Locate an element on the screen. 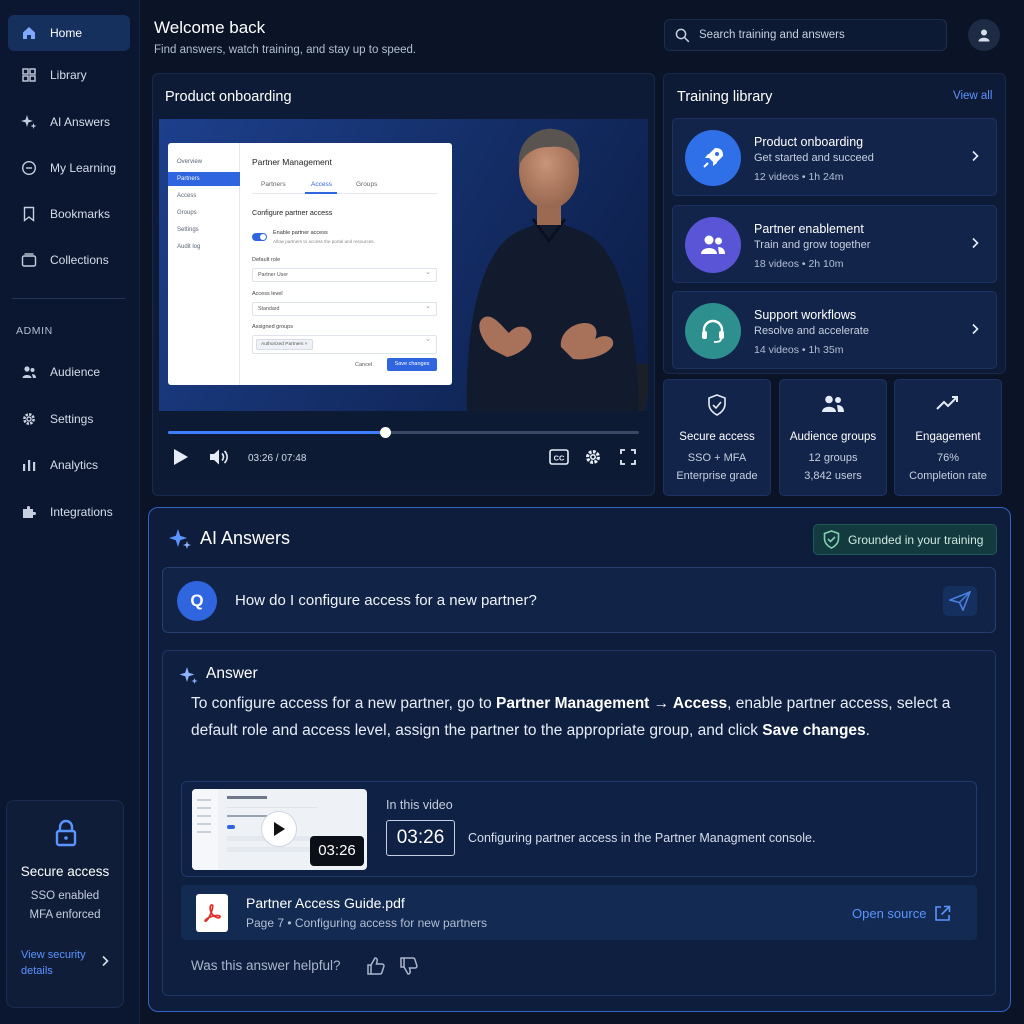 The image size is (1024, 1024). volume-icon is located at coordinates (219, 457).